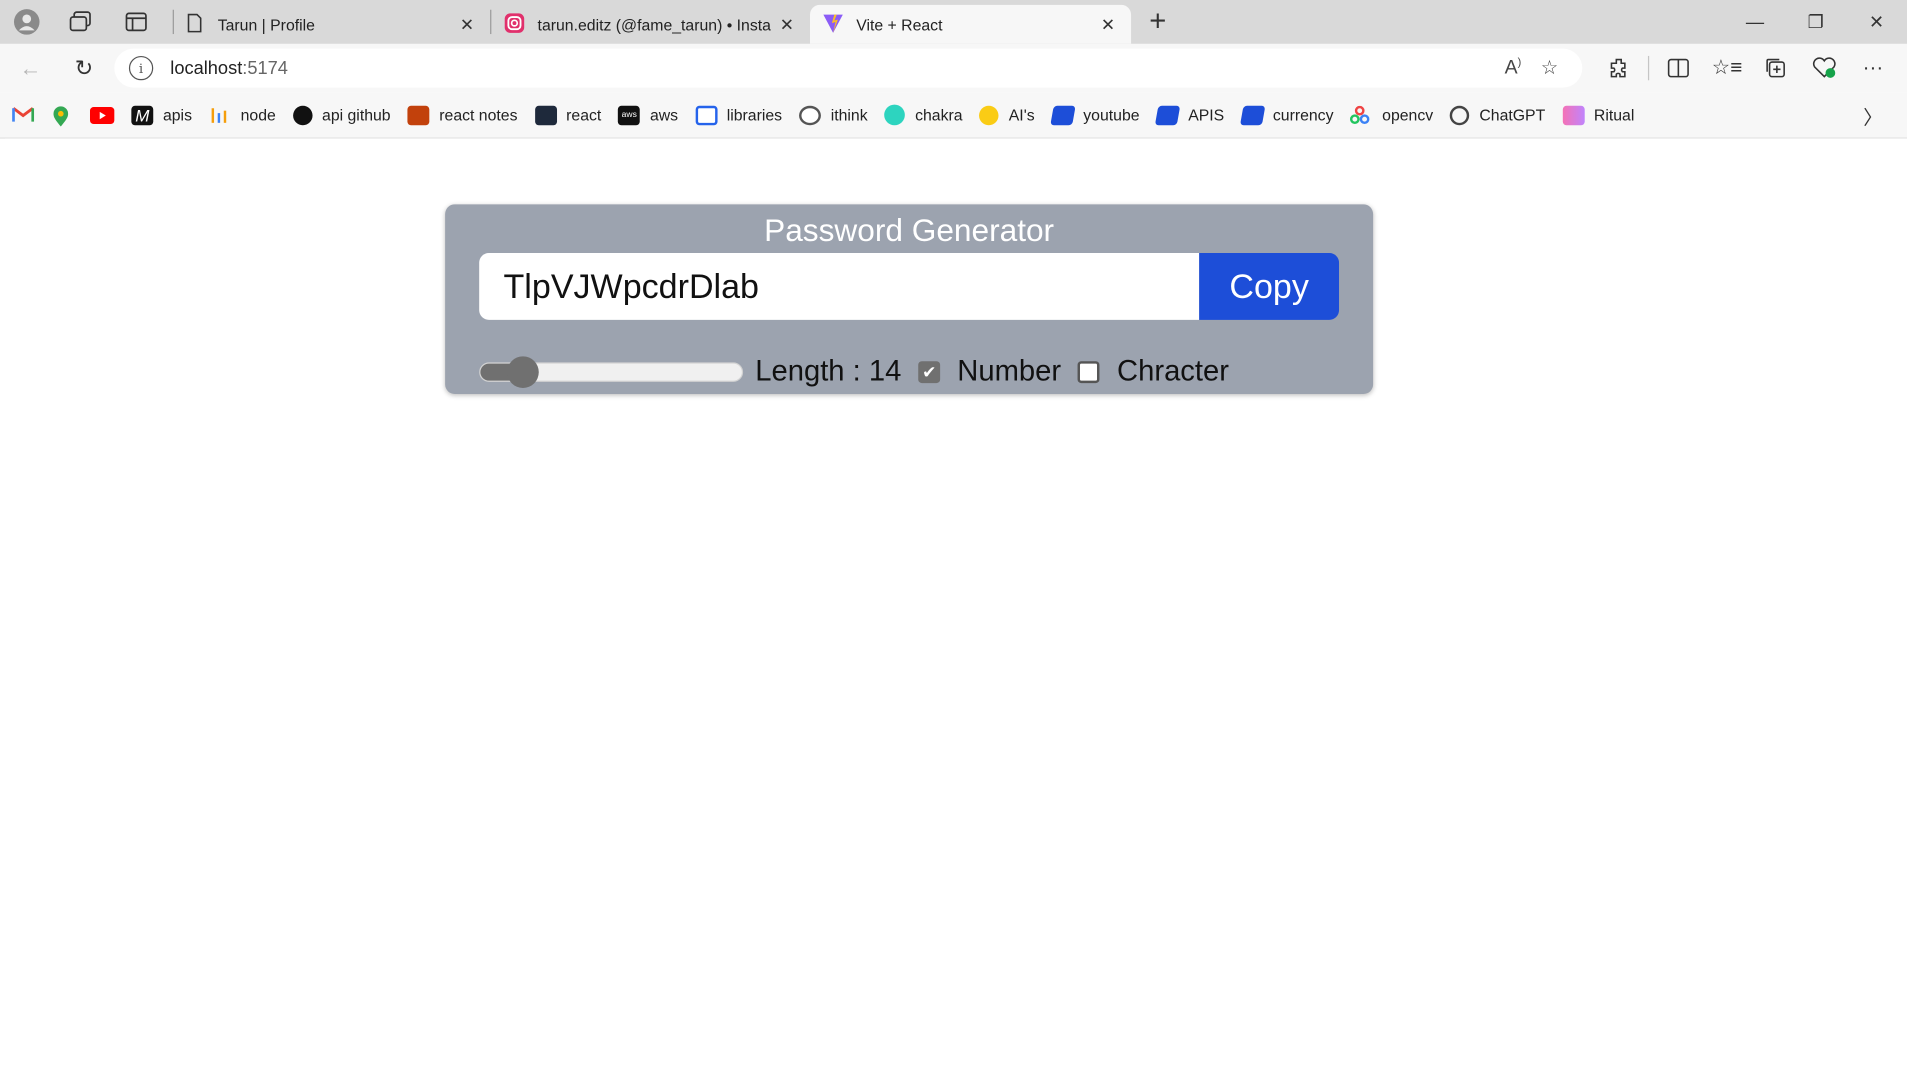  Describe the element at coordinates (738, 115) in the screenshot. I see `bookmark-libraries: libraries` at that location.